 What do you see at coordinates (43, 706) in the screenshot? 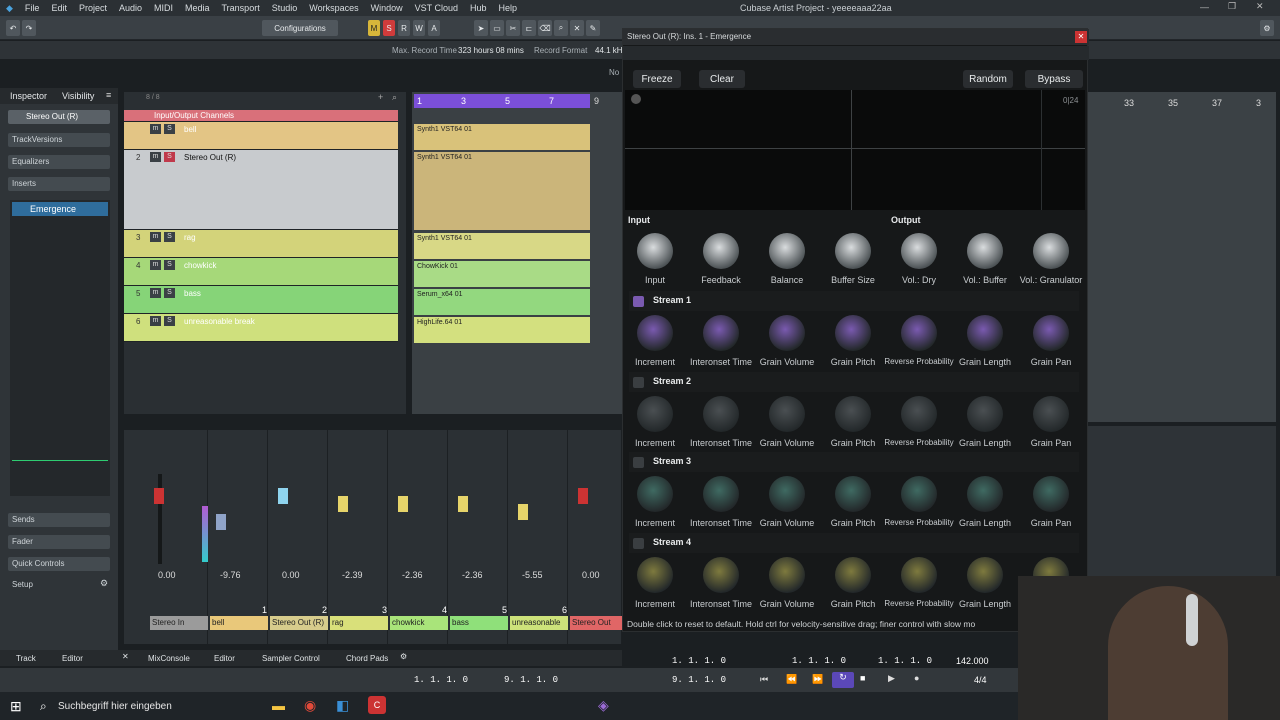
I see `taskbar-search-icon: ⌕` at bounding box center [43, 706].